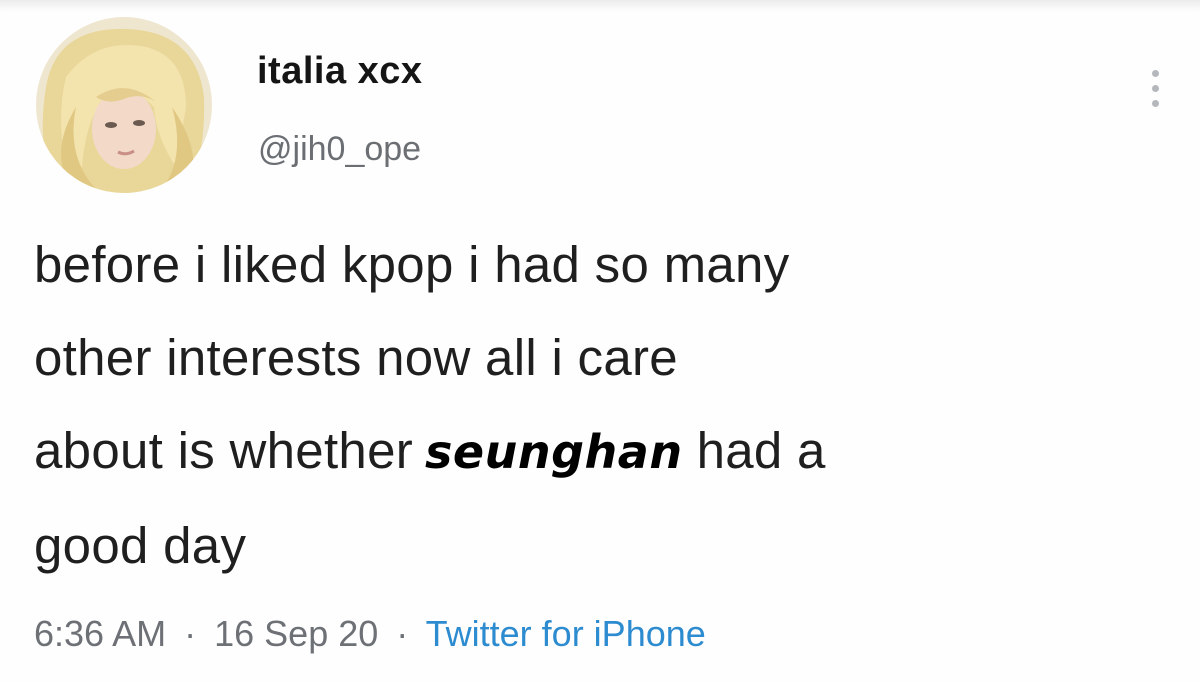 This screenshot has width=1200, height=682. I want to click on tweet-source-link: Twitter for iPhone, so click(566, 633).